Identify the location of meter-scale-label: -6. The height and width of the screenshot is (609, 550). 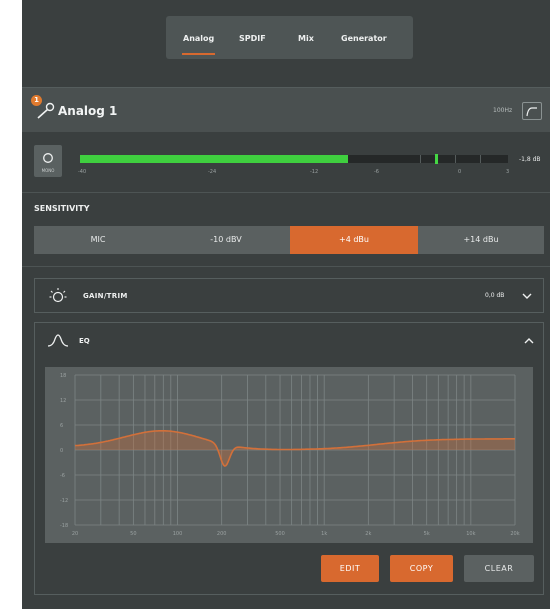
(376, 172).